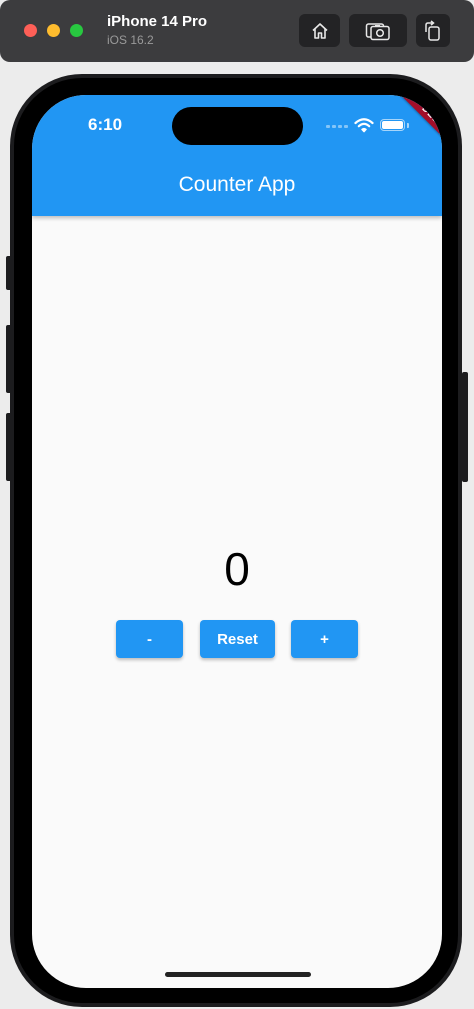 This screenshot has height=1009, width=474. What do you see at coordinates (76, 30) in the screenshot?
I see `zoom-window-button` at bounding box center [76, 30].